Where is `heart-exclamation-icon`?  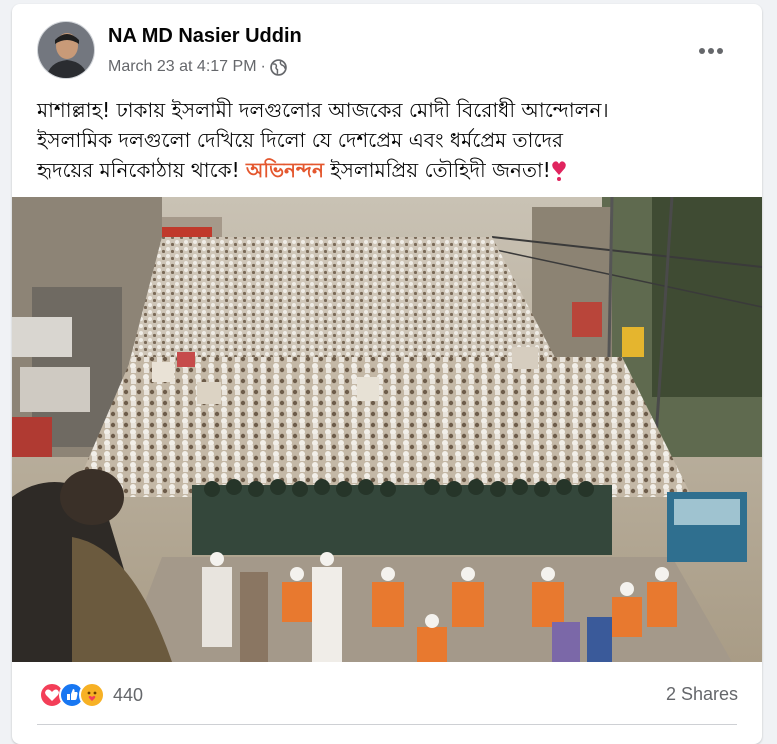
heart-exclamation-icon is located at coordinates (559, 170).